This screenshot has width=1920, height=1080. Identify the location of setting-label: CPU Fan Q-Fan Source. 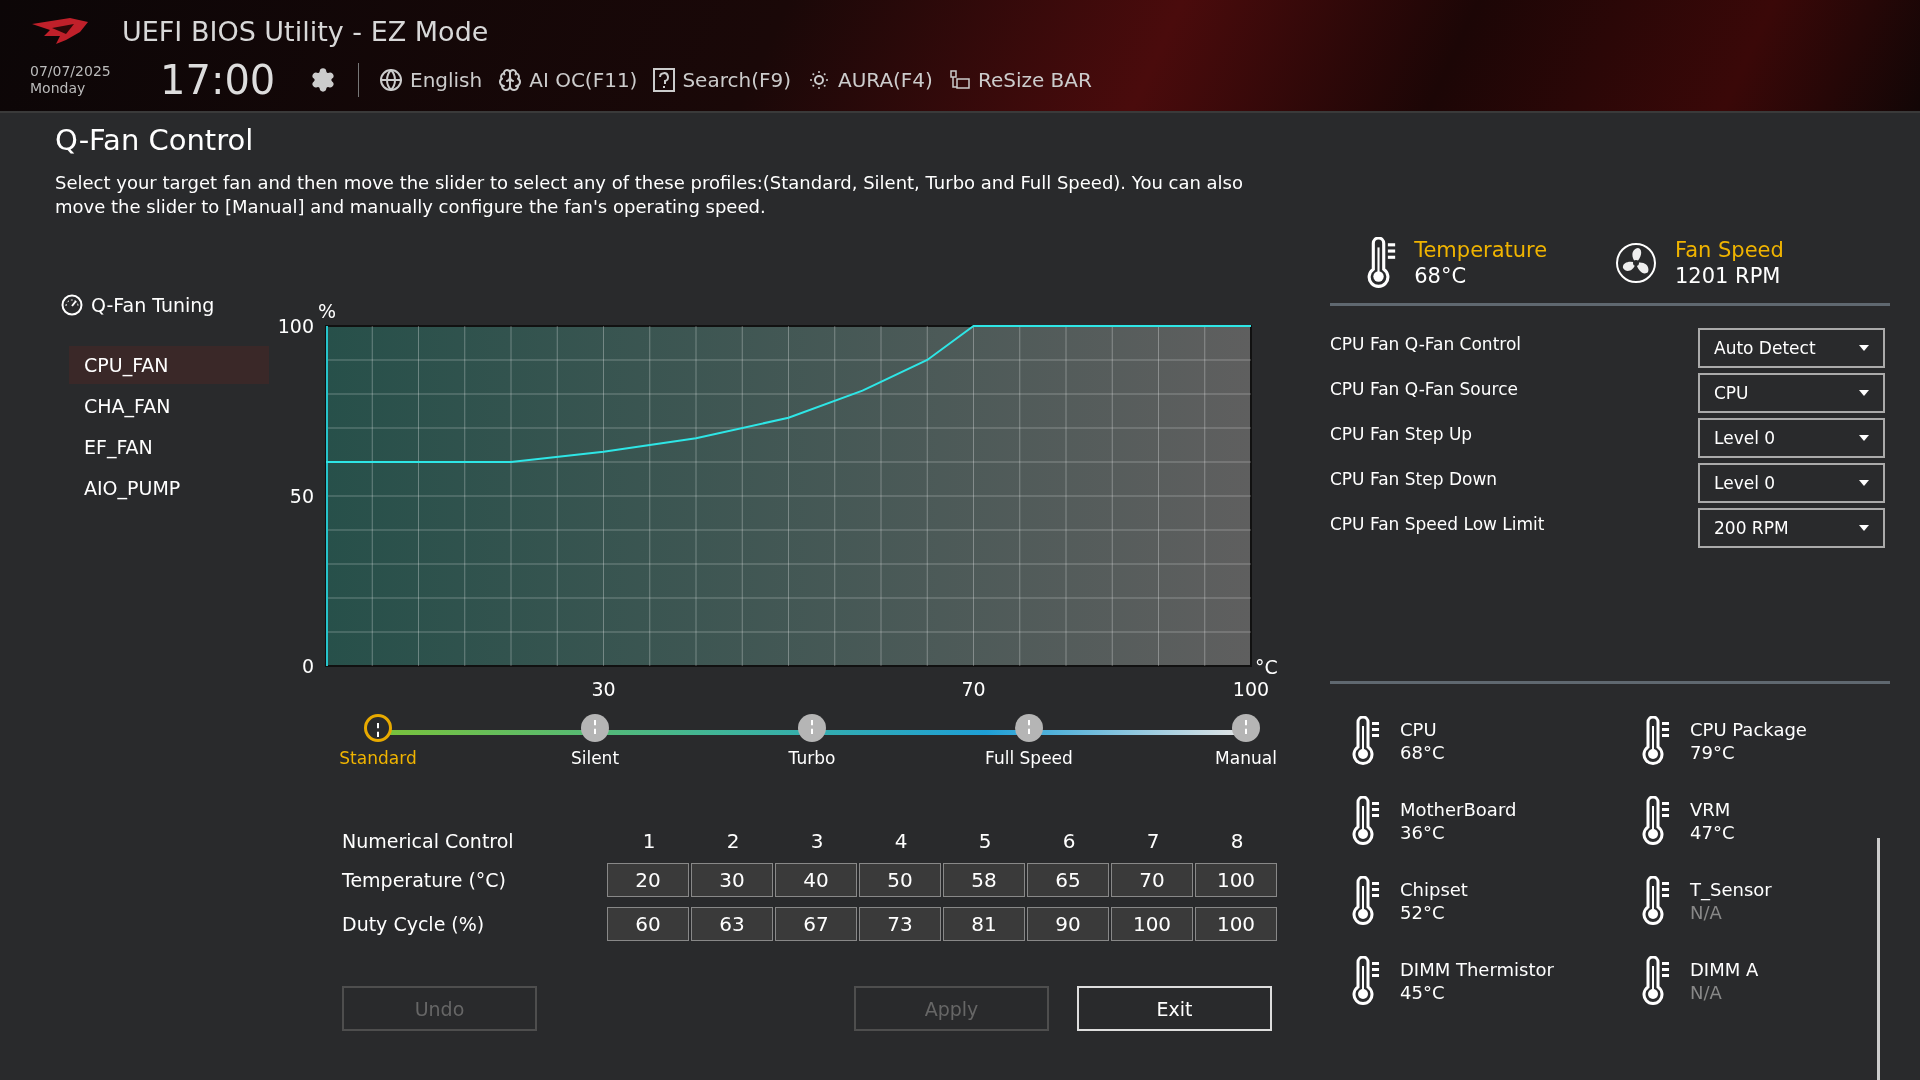
(1424, 389).